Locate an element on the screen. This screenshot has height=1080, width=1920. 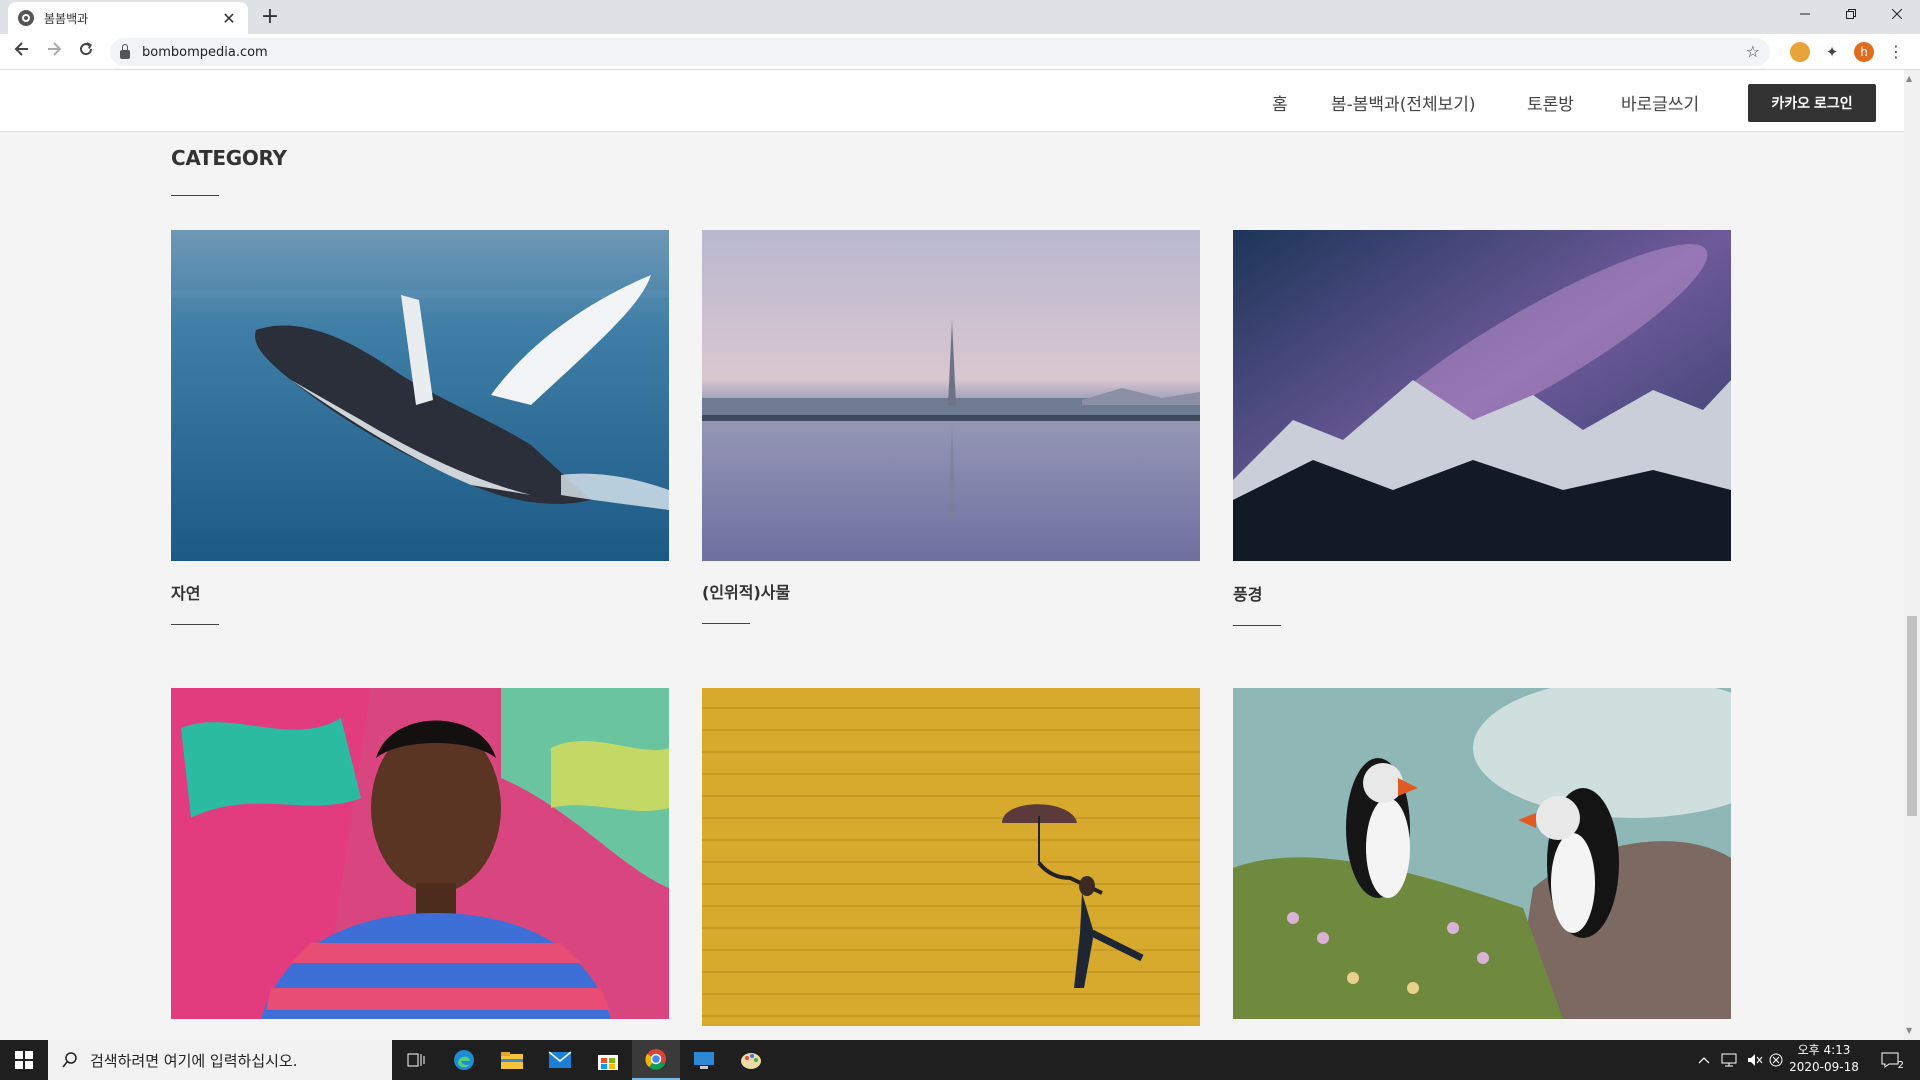
nav-home: 홈 is located at coordinates (1280, 102).